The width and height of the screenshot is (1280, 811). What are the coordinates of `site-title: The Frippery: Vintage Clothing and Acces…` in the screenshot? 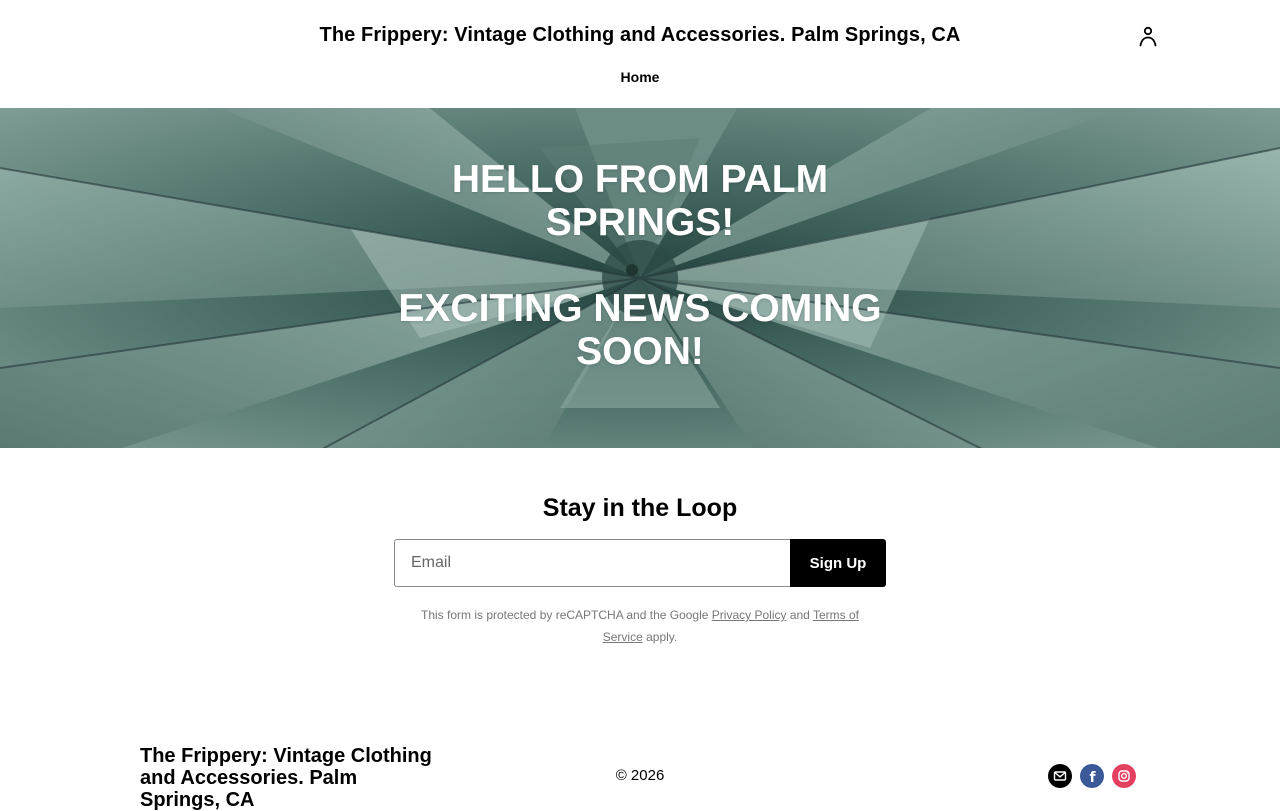 It's located at (640, 35).